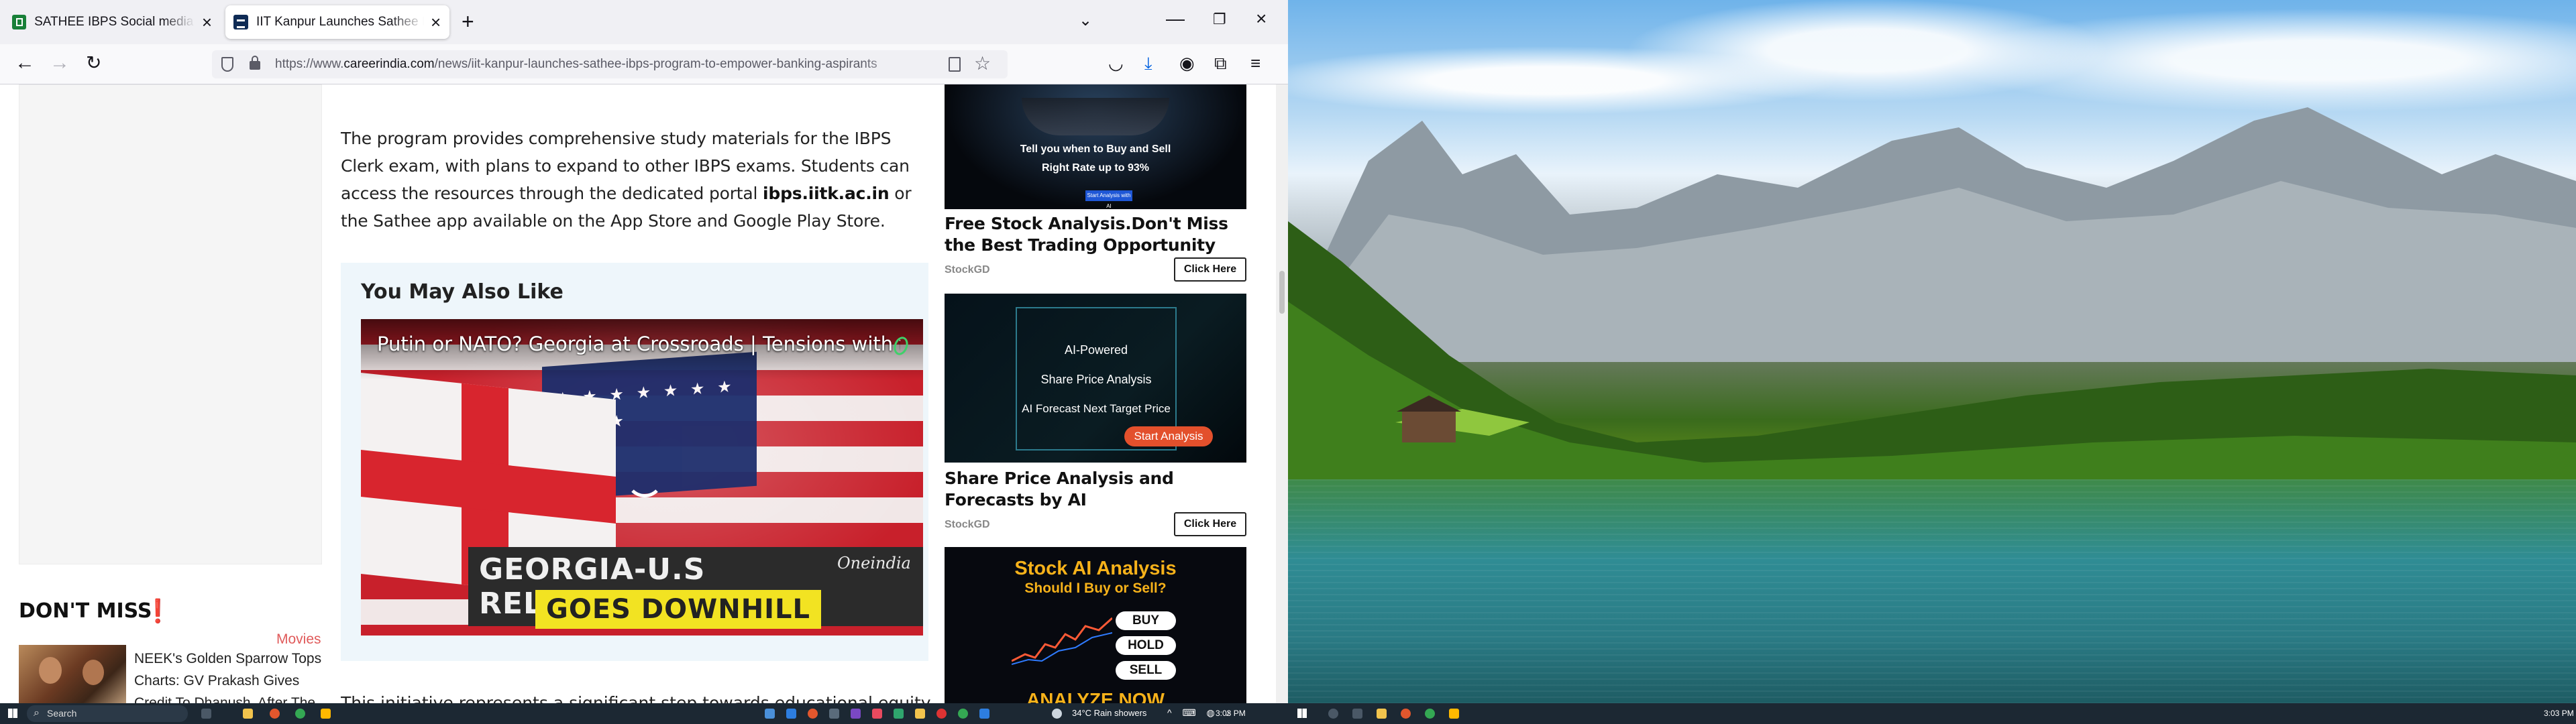  What do you see at coordinates (170, 324) in the screenshot?
I see `sidebar-ad-placeholder` at bounding box center [170, 324].